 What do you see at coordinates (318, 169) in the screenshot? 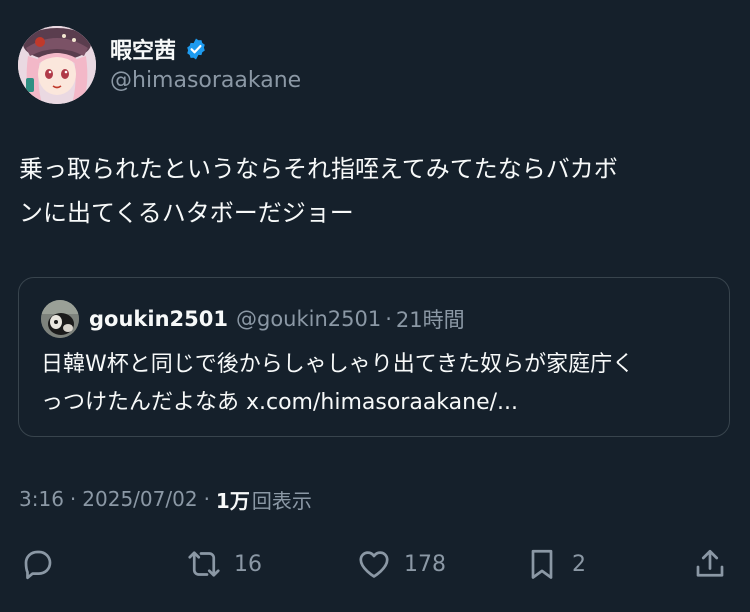
I see `tweet-text-line: 乗っ取られたというならそれ指咥えてみてたならバカボ` at bounding box center [318, 169].